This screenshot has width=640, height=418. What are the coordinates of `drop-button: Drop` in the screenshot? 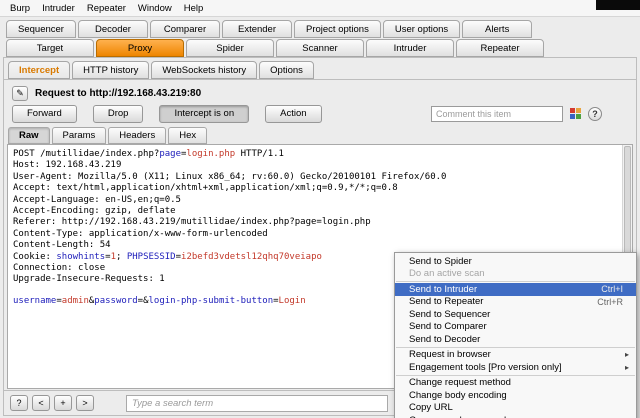 It's located at (118, 113).